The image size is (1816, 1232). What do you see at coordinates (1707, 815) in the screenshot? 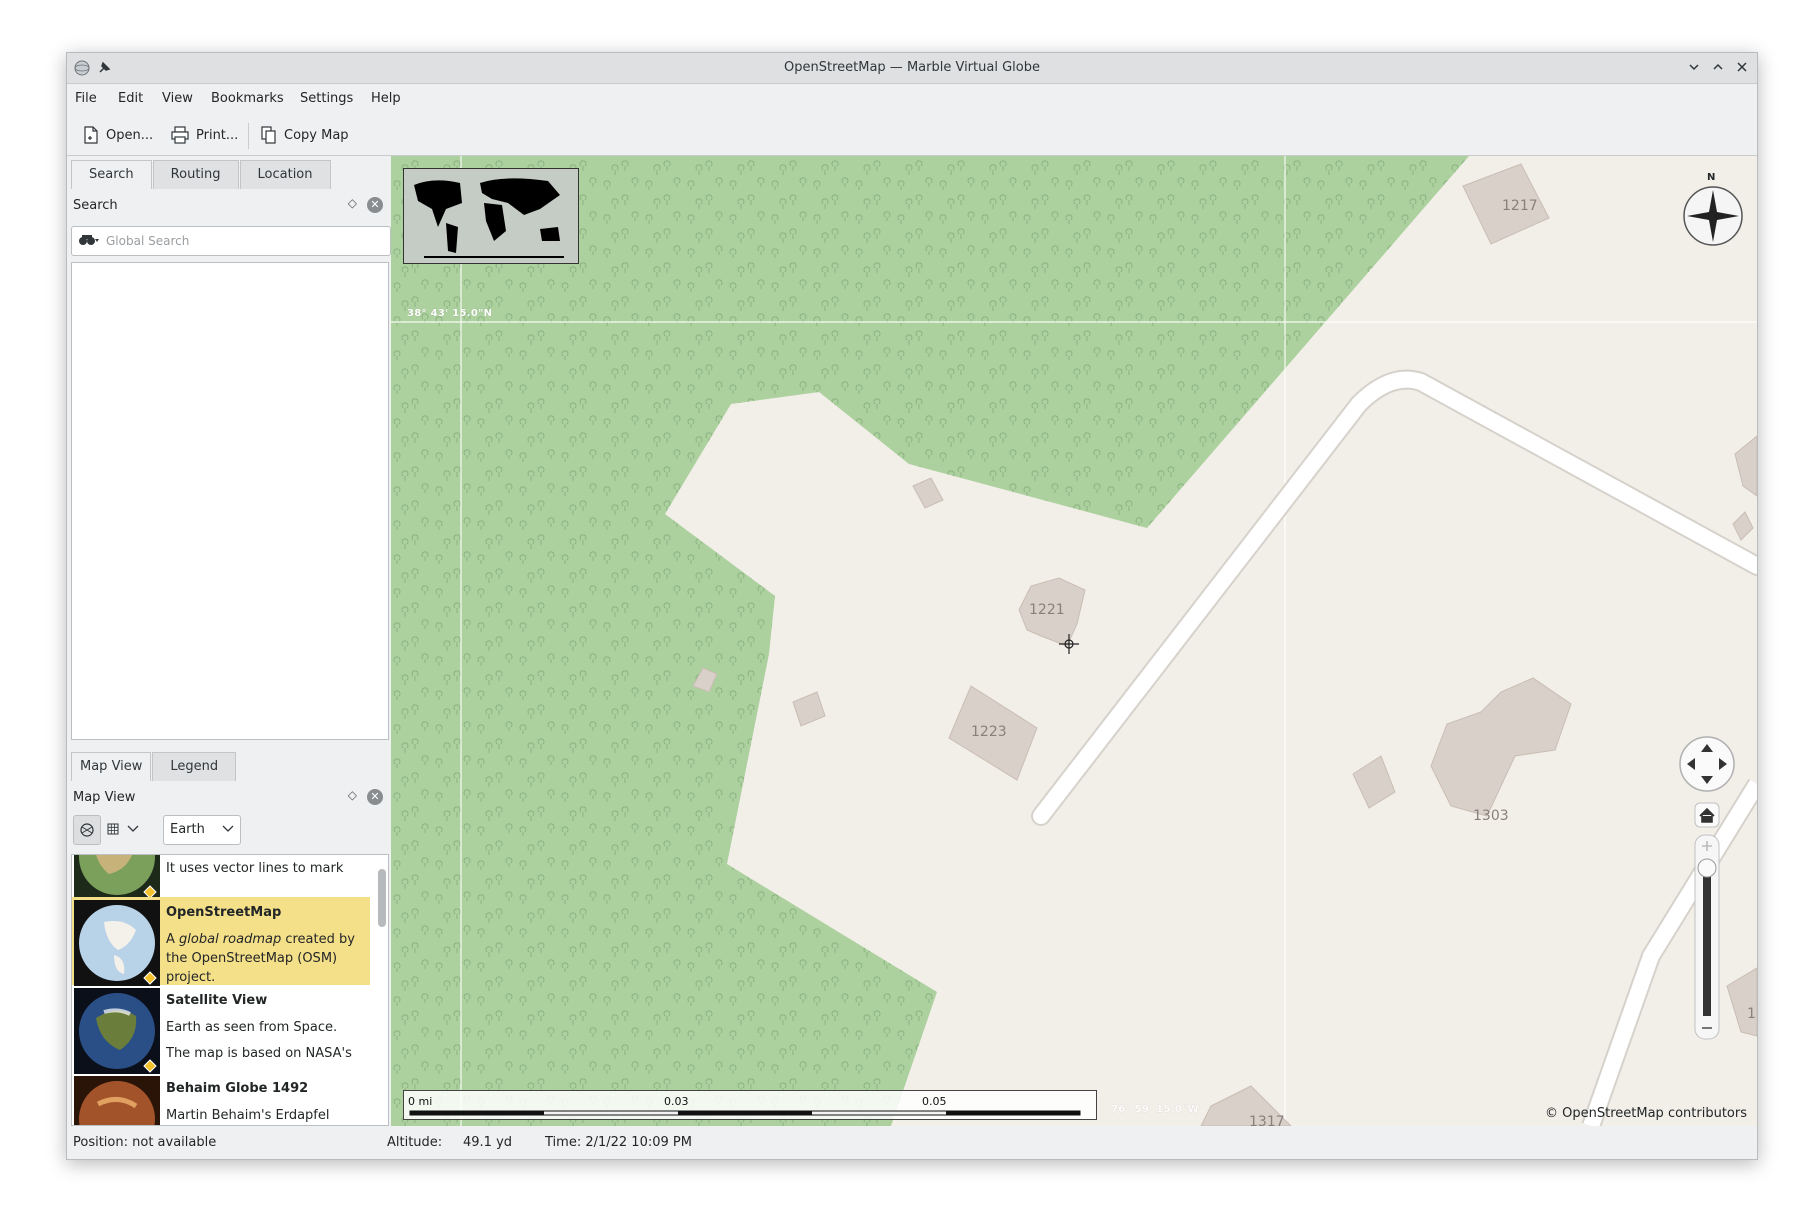
I see `home-button` at bounding box center [1707, 815].